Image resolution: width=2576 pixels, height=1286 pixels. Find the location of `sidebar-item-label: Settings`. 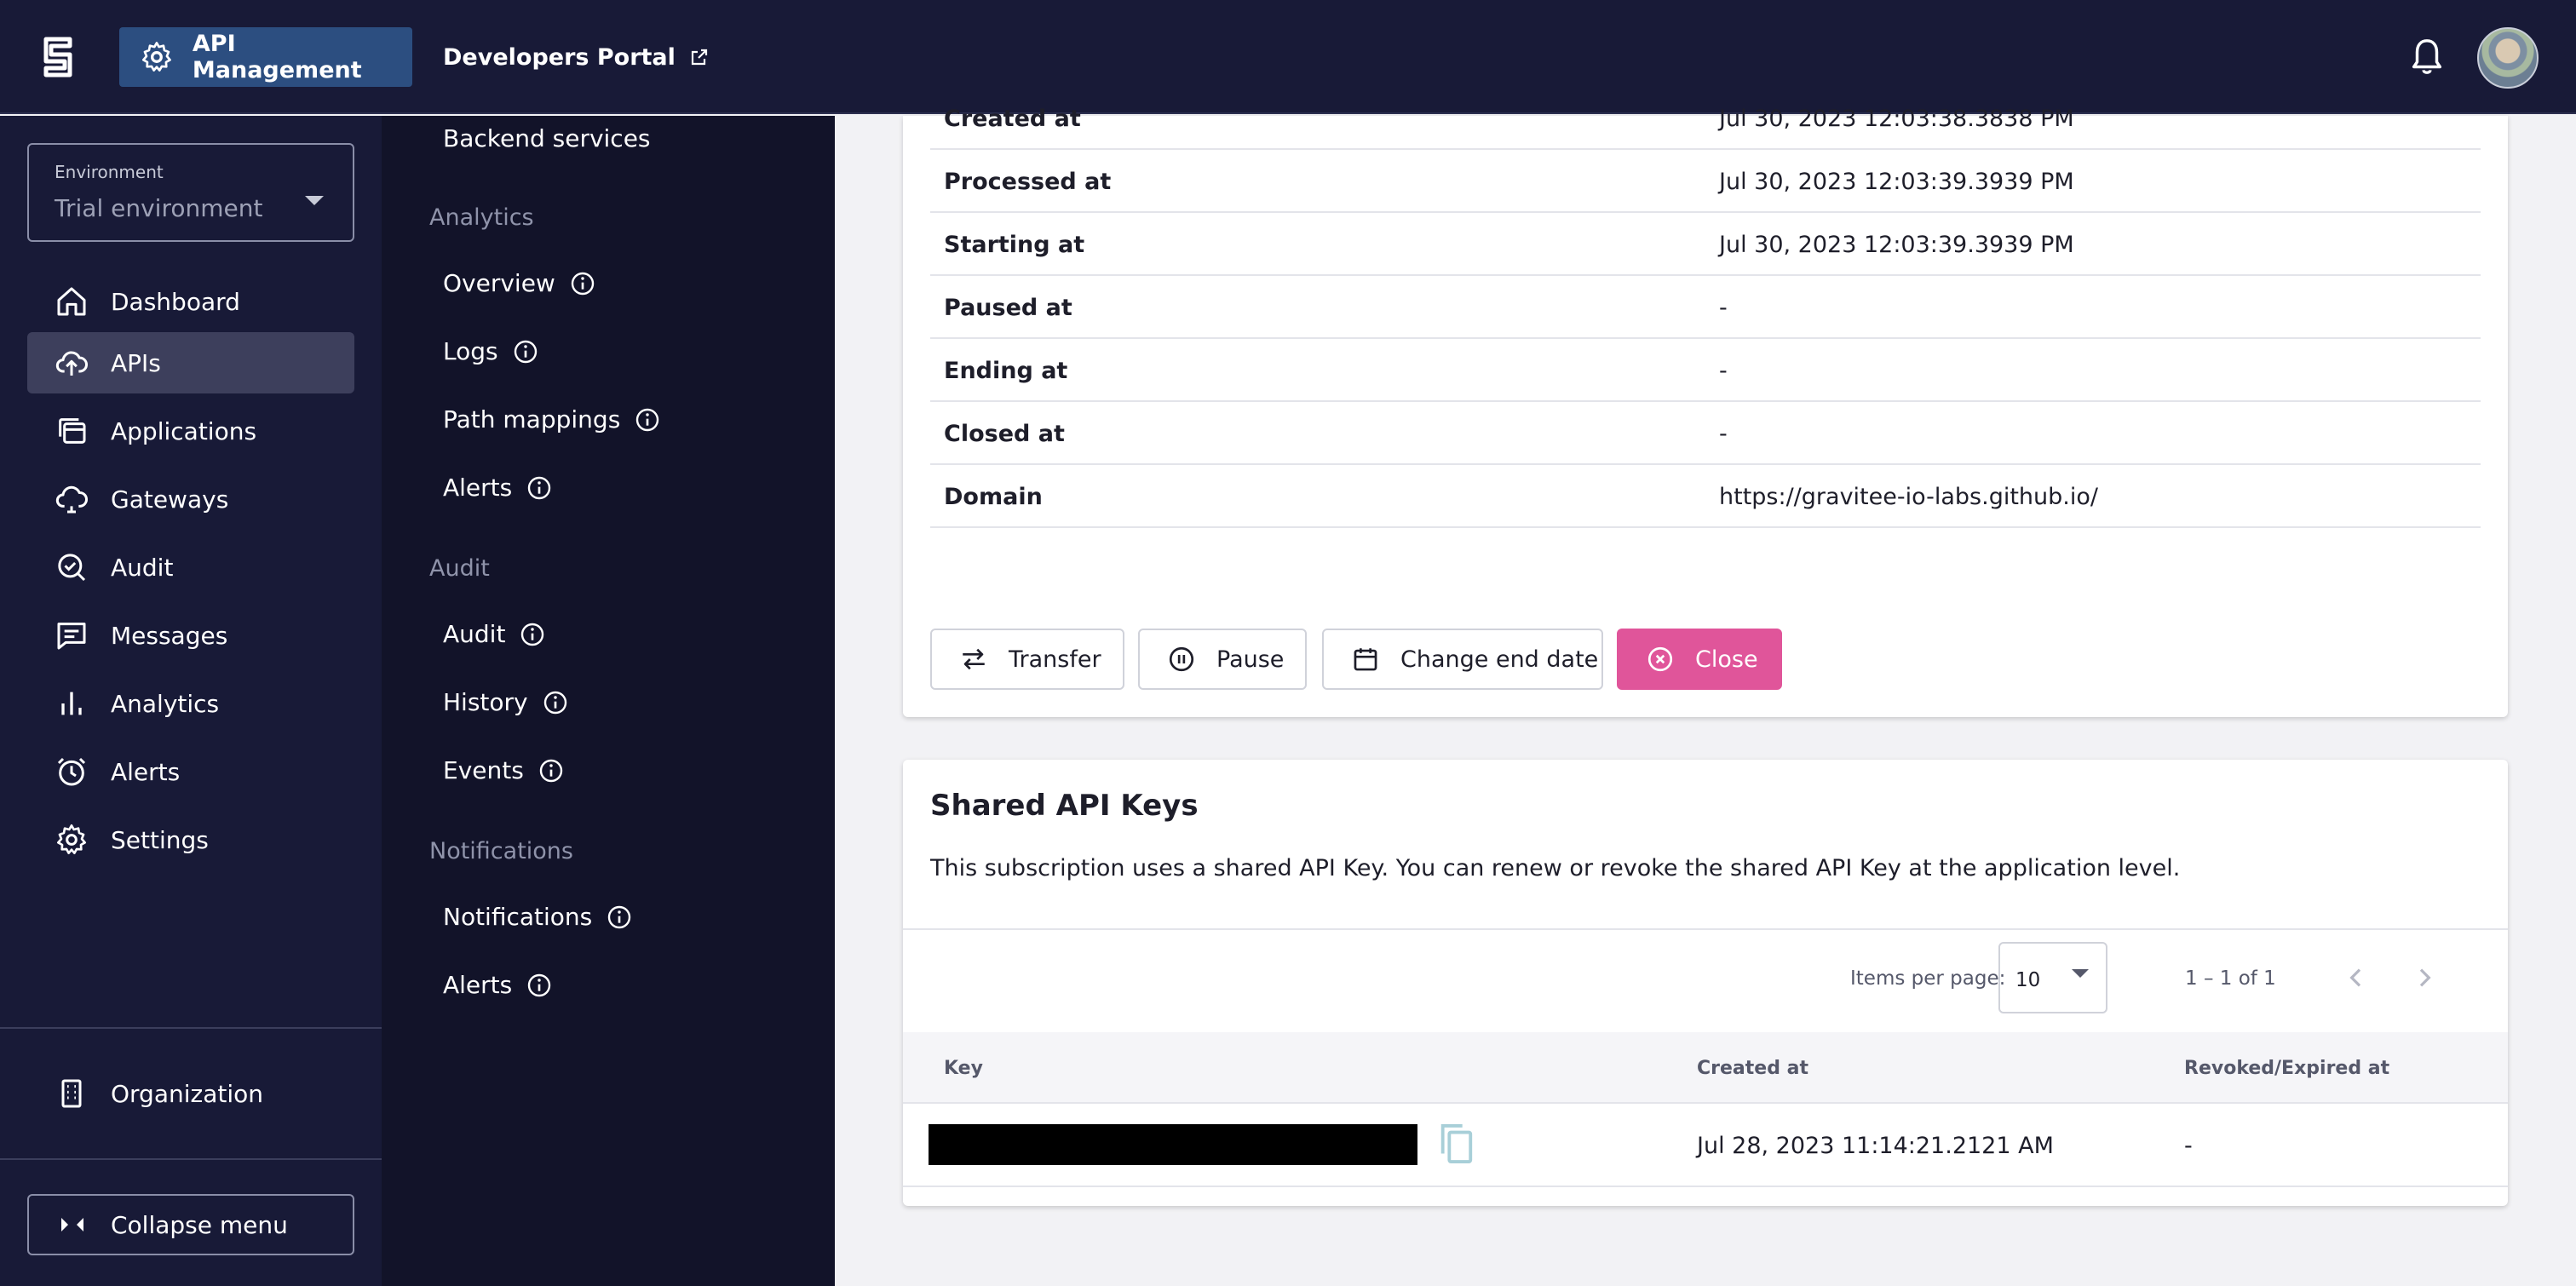

sidebar-item-label: Settings is located at coordinates (160, 840).